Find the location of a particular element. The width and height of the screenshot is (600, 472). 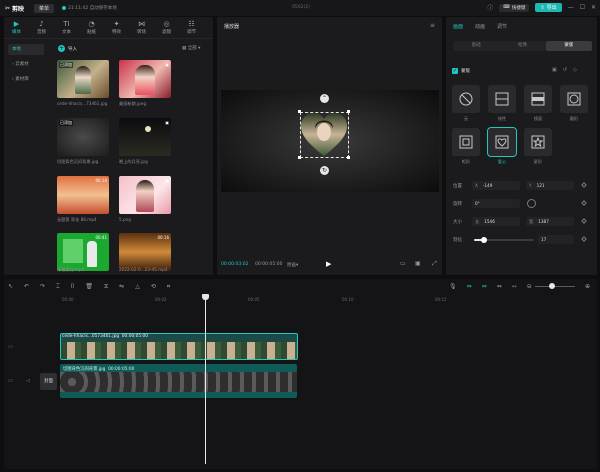

preview-axis-icon: ⇿ is located at coordinates (514, 286).